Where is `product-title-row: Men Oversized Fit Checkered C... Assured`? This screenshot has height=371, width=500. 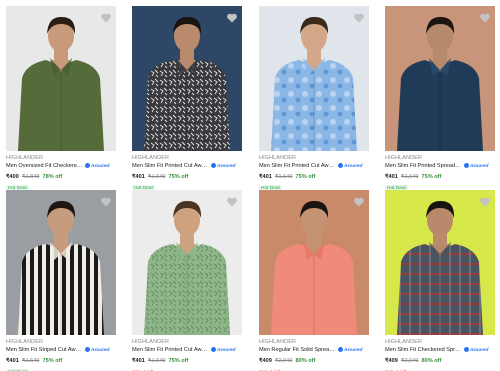 product-title-row: Men Oversized Fit Checkered C... Assured is located at coordinates (65, 167).